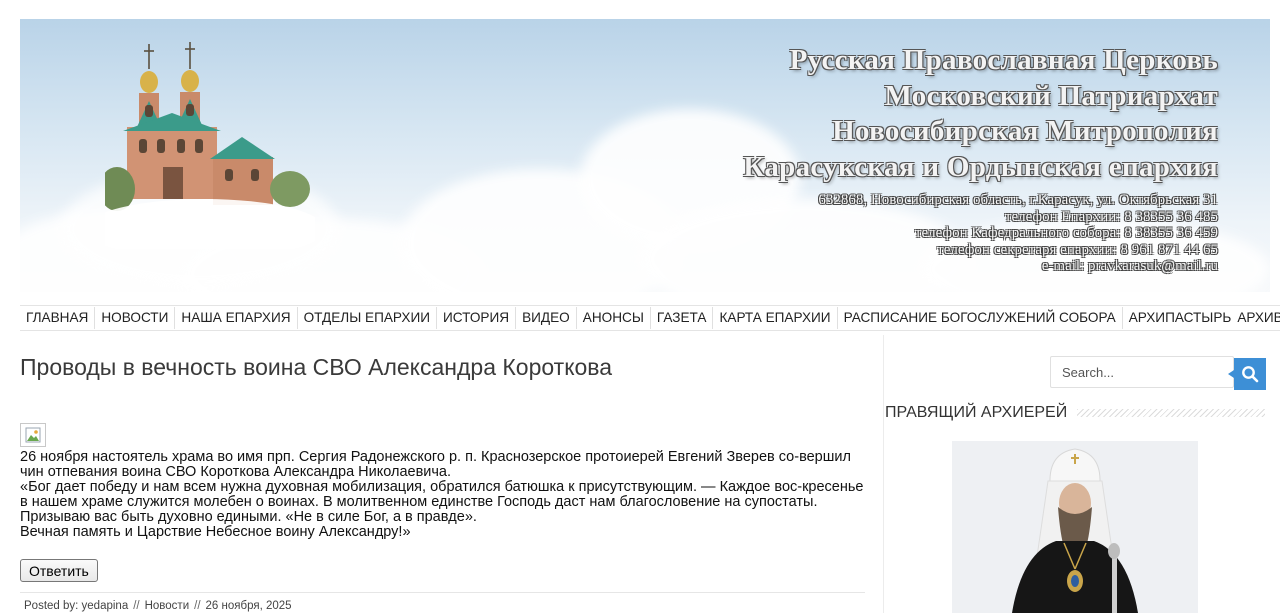  Describe the element at coordinates (614, 318) in the screenshot. I see `nav-item-announcements: АНОНСЫ` at that location.